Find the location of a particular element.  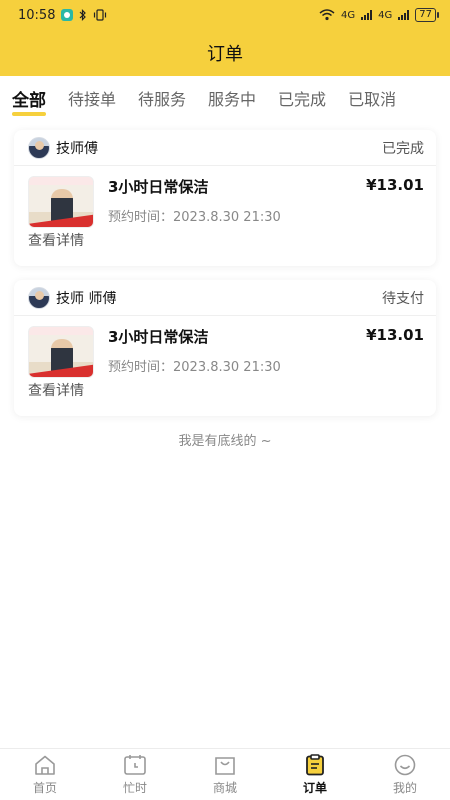

order-card-header: 技师傅 已完成 is located at coordinates (225, 148).